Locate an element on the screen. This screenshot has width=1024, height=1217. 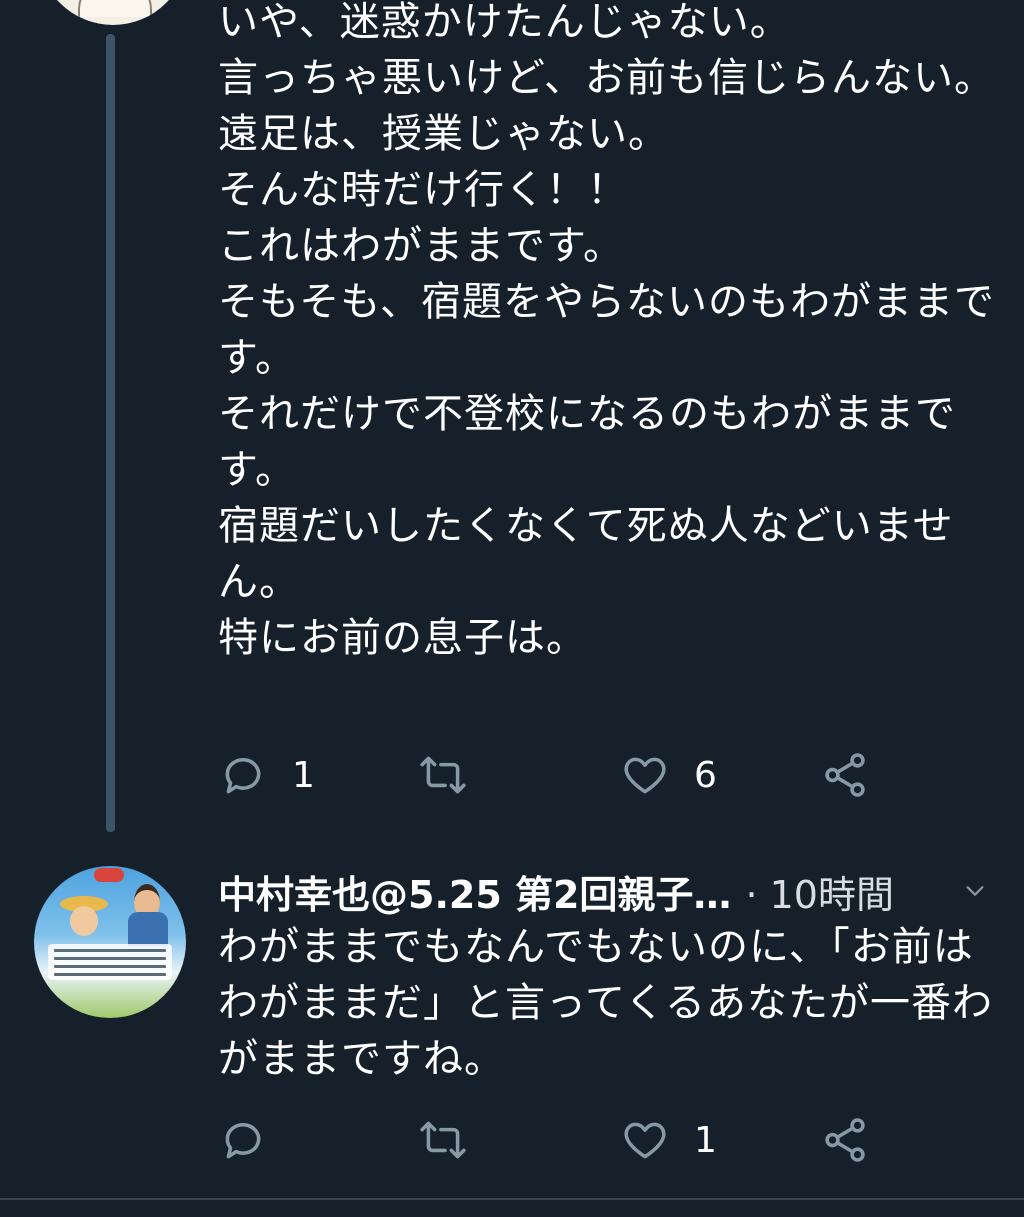
avatar-person-right-shirt is located at coordinates (148, 929).